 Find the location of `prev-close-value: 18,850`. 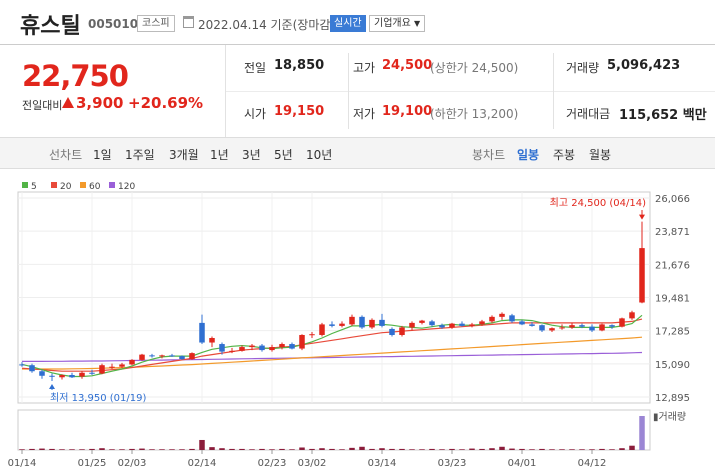

prev-close-value: 18,850 is located at coordinates (299, 65).